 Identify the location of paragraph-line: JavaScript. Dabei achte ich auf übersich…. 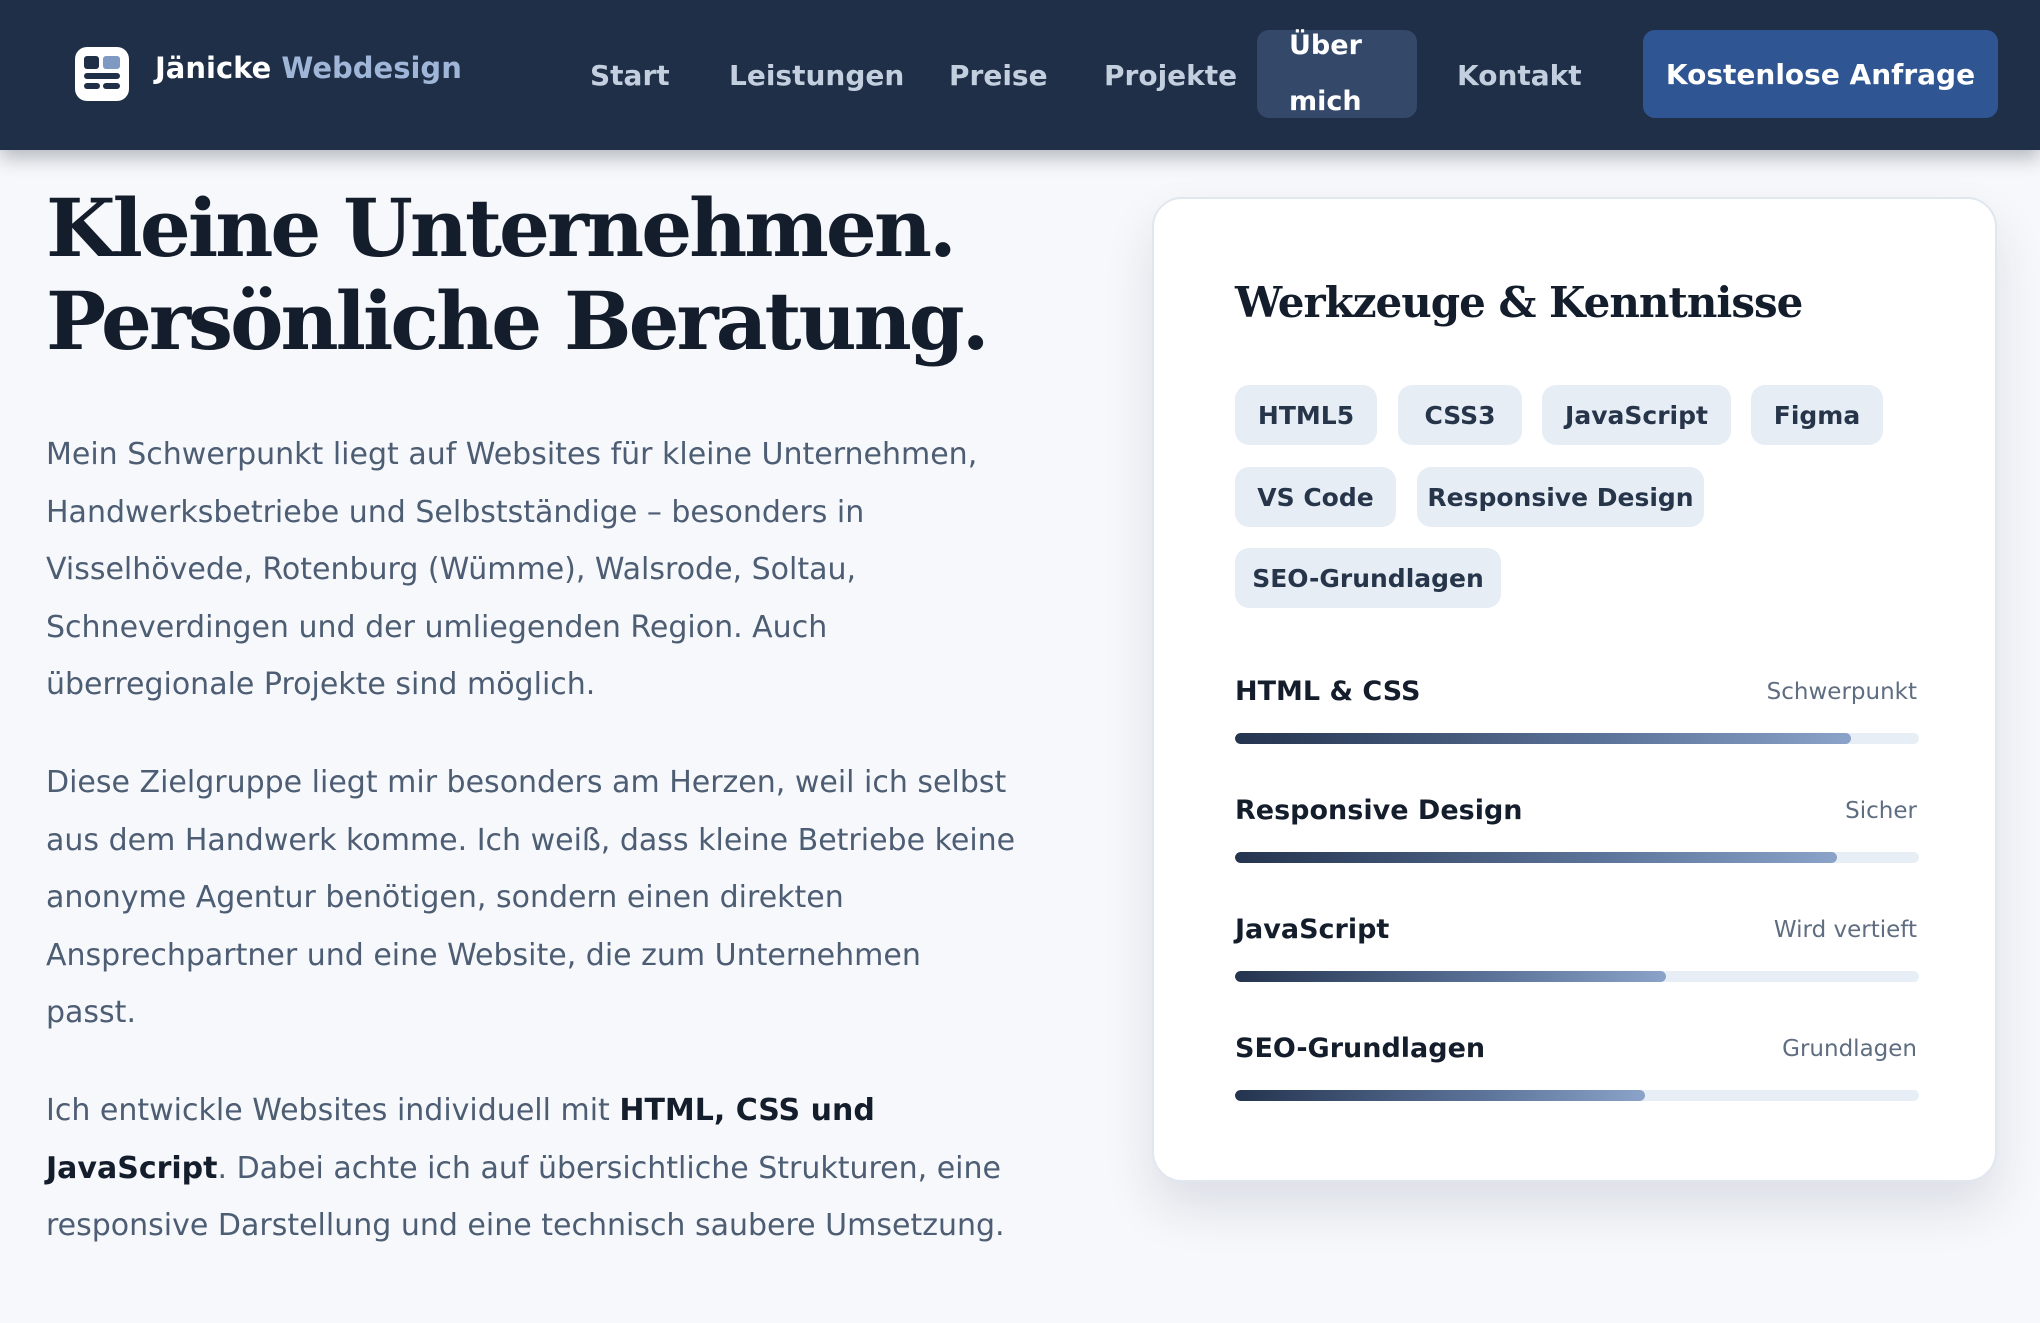
(546, 1169).